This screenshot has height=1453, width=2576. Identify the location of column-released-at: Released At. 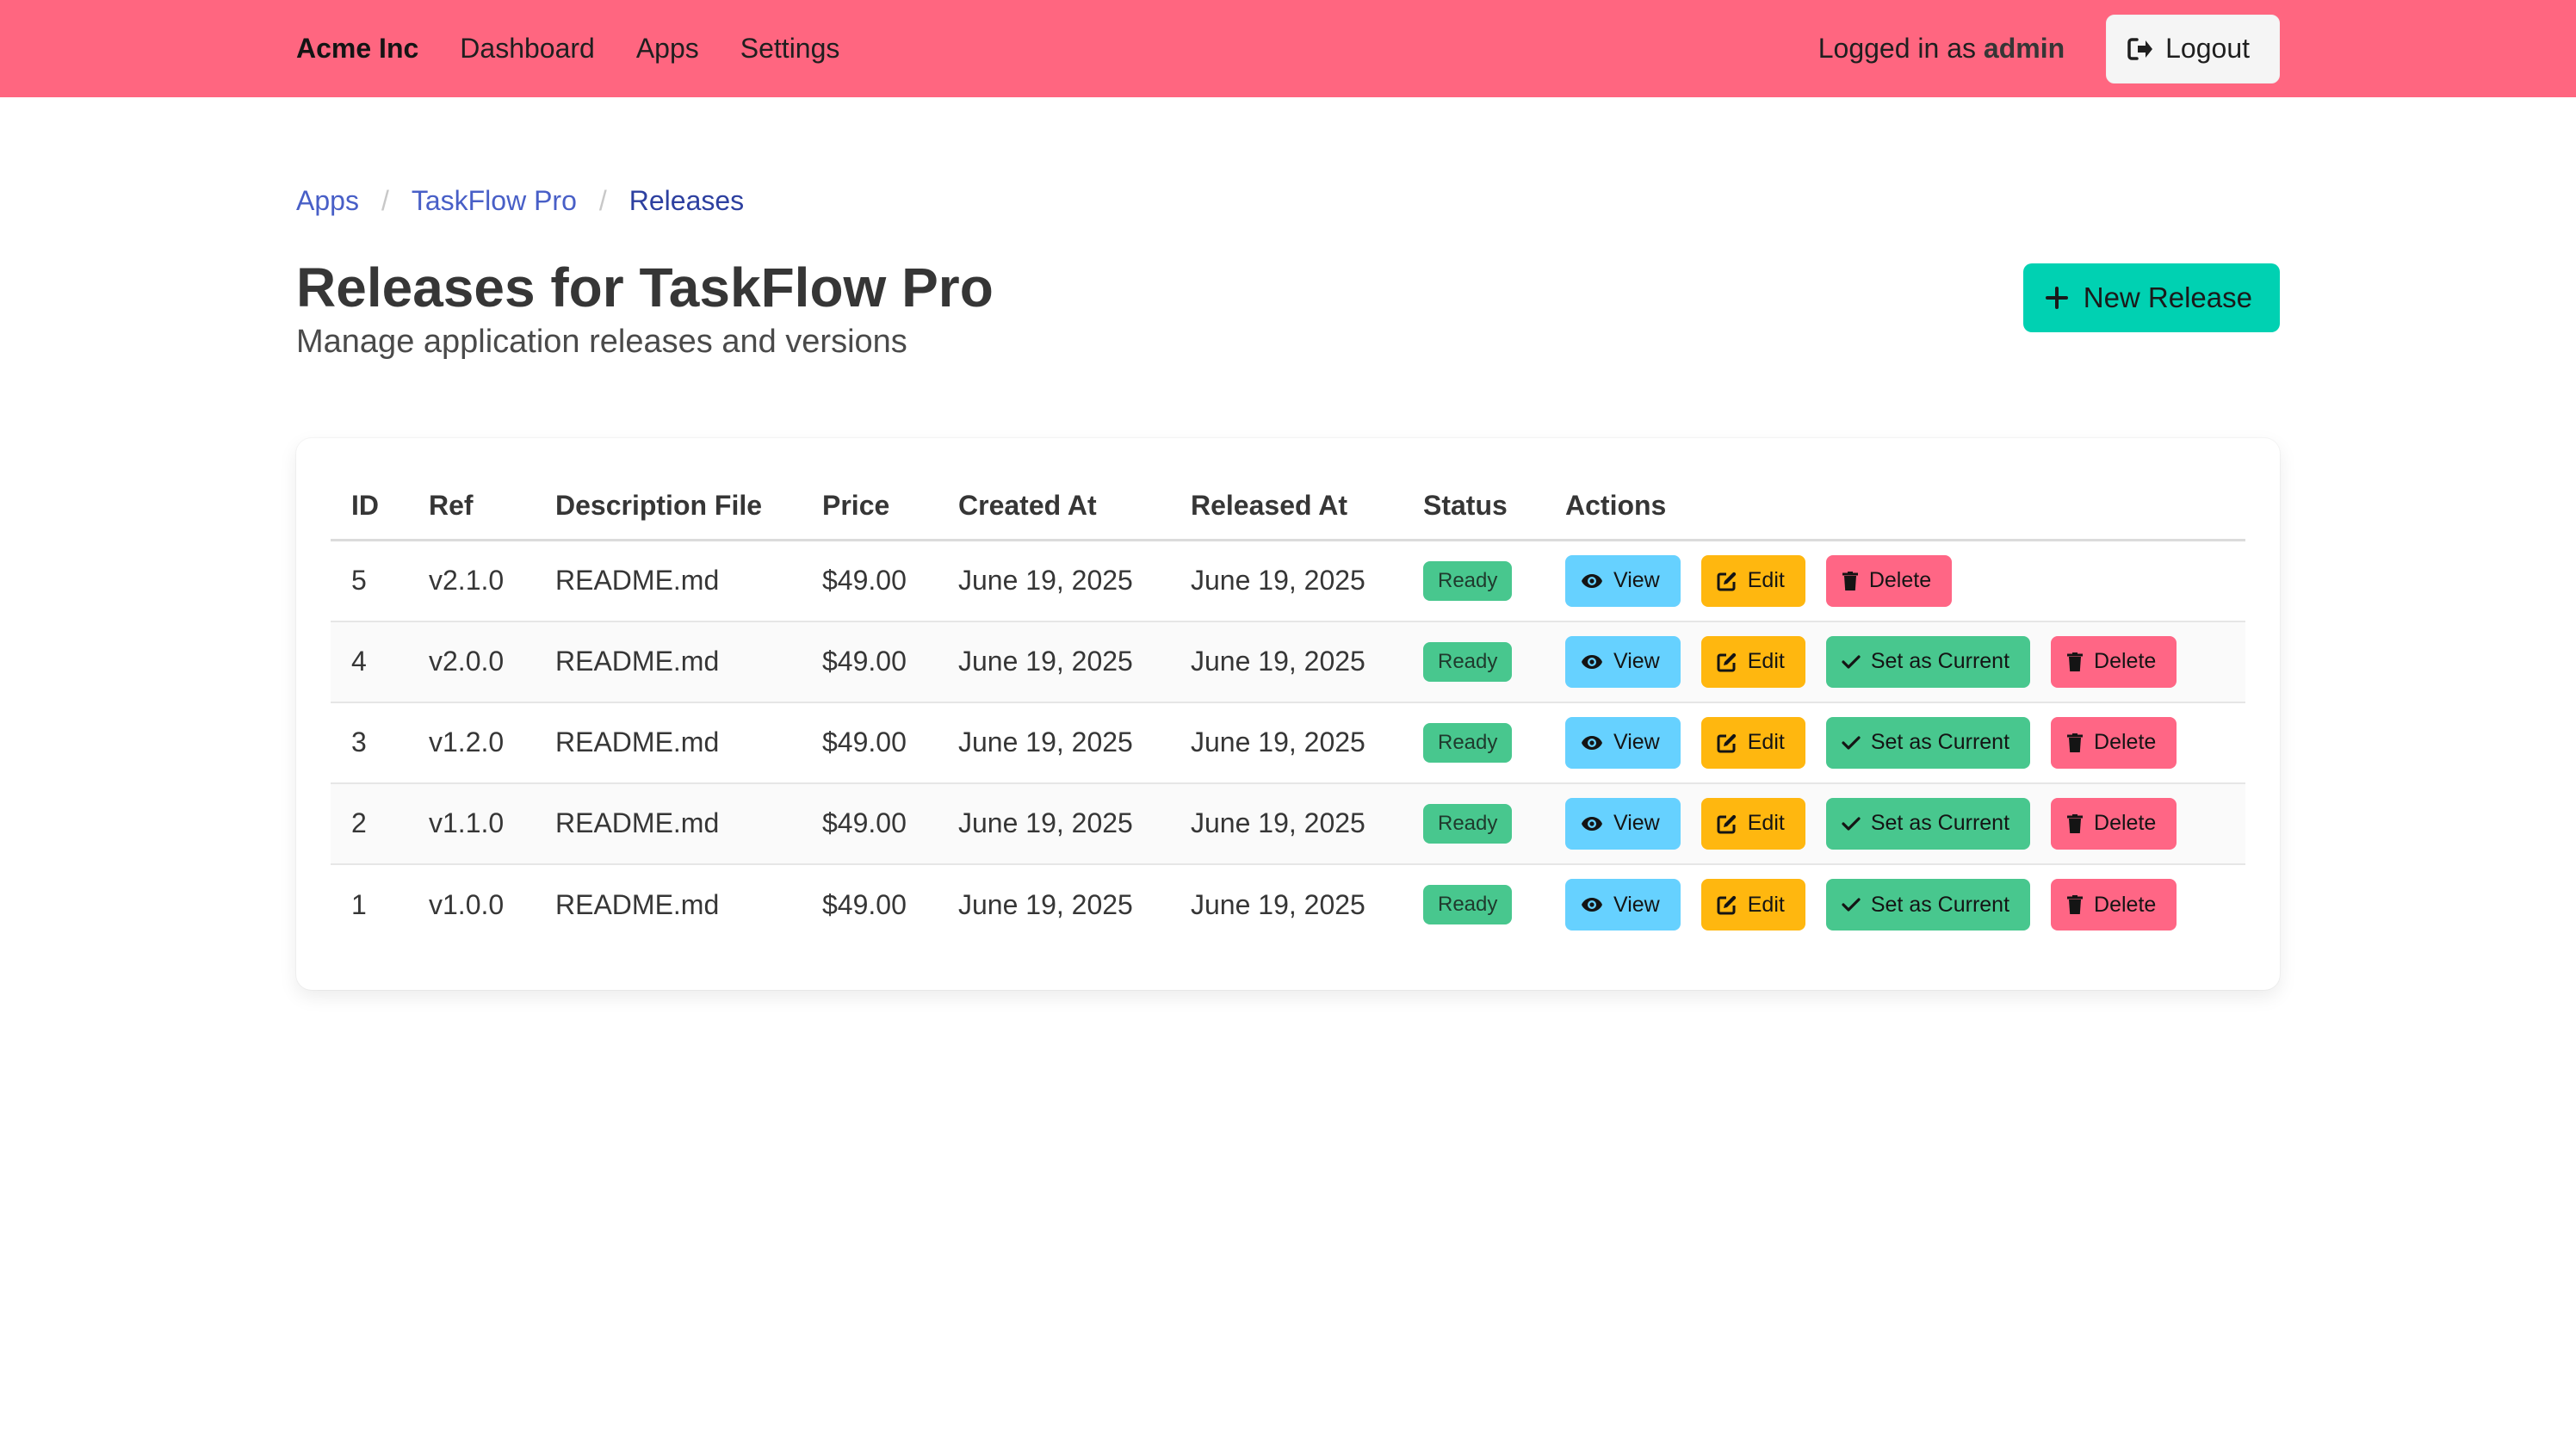
(1286, 506).